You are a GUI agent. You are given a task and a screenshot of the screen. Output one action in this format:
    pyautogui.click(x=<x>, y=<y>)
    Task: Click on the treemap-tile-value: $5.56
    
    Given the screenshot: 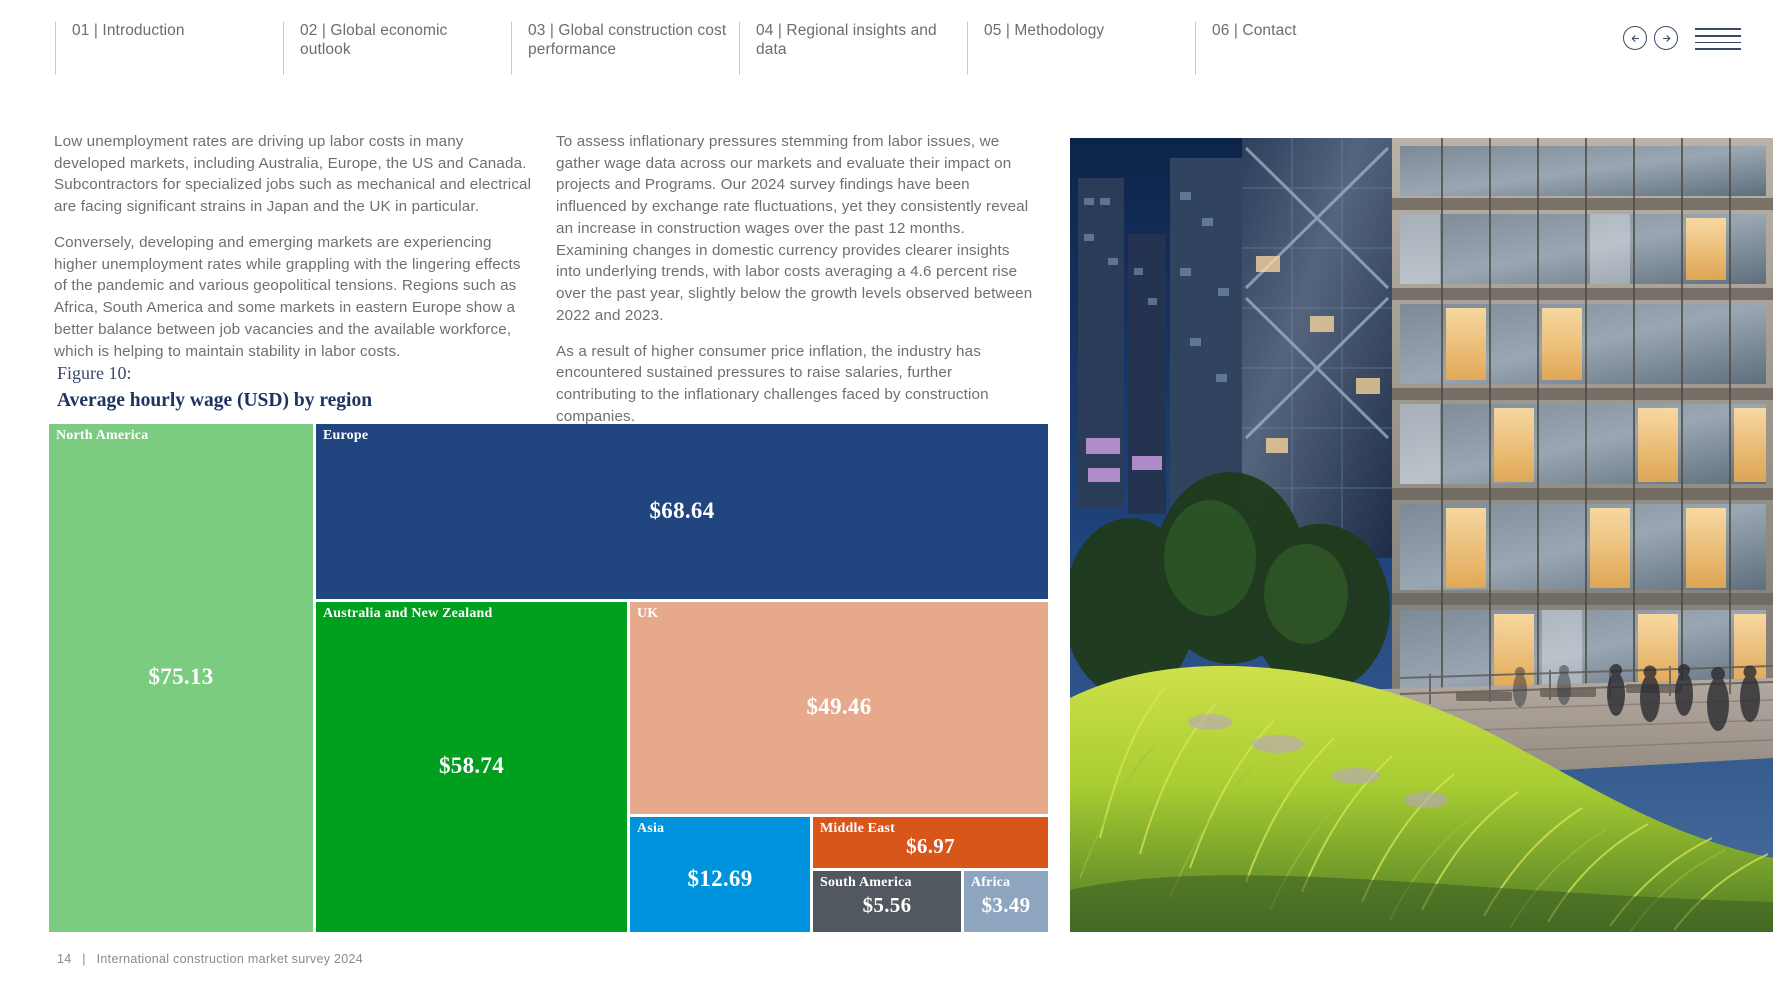 What is the action you would take?
    pyautogui.click(x=887, y=904)
    